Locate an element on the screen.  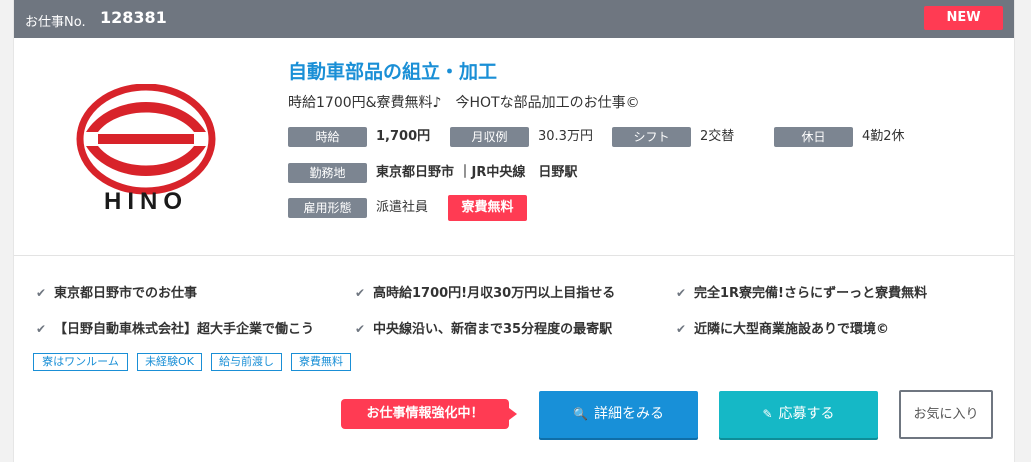
shift-label: シフト is located at coordinates (651, 137).